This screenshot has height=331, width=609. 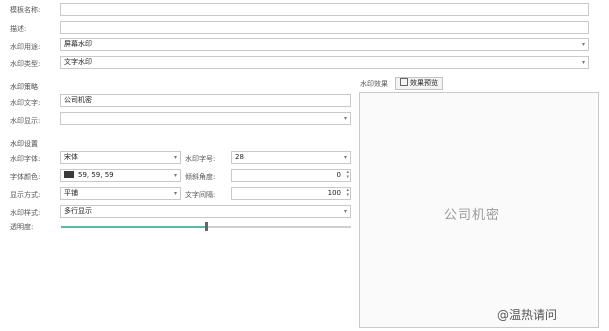 What do you see at coordinates (25, 103) in the screenshot?
I see `watermark-text-label: 水印文字:` at bounding box center [25, 103].